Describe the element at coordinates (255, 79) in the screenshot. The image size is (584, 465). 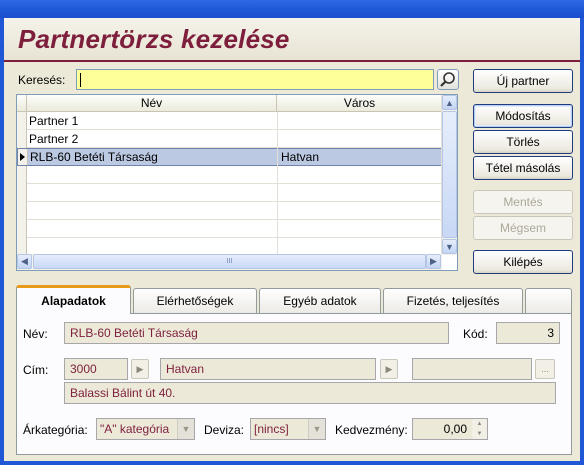
I see `search-input` at that location.